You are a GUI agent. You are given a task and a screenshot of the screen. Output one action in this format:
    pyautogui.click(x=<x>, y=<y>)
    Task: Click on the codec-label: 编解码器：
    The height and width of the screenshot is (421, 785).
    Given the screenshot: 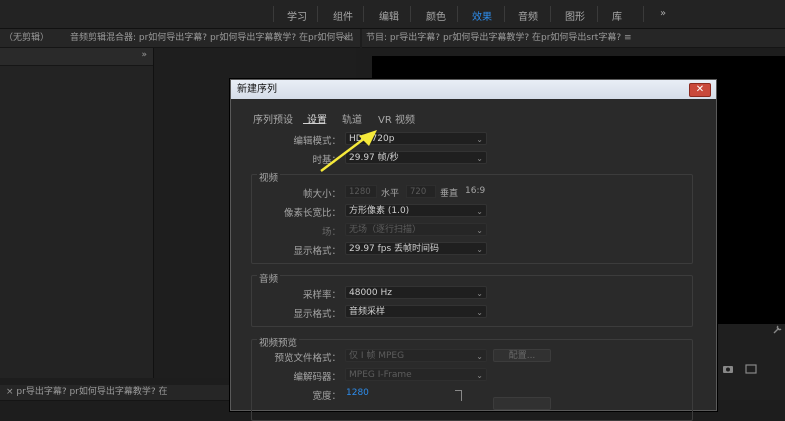 What is the action you would take?
    pyautogui.click(x=317, y=377)
    